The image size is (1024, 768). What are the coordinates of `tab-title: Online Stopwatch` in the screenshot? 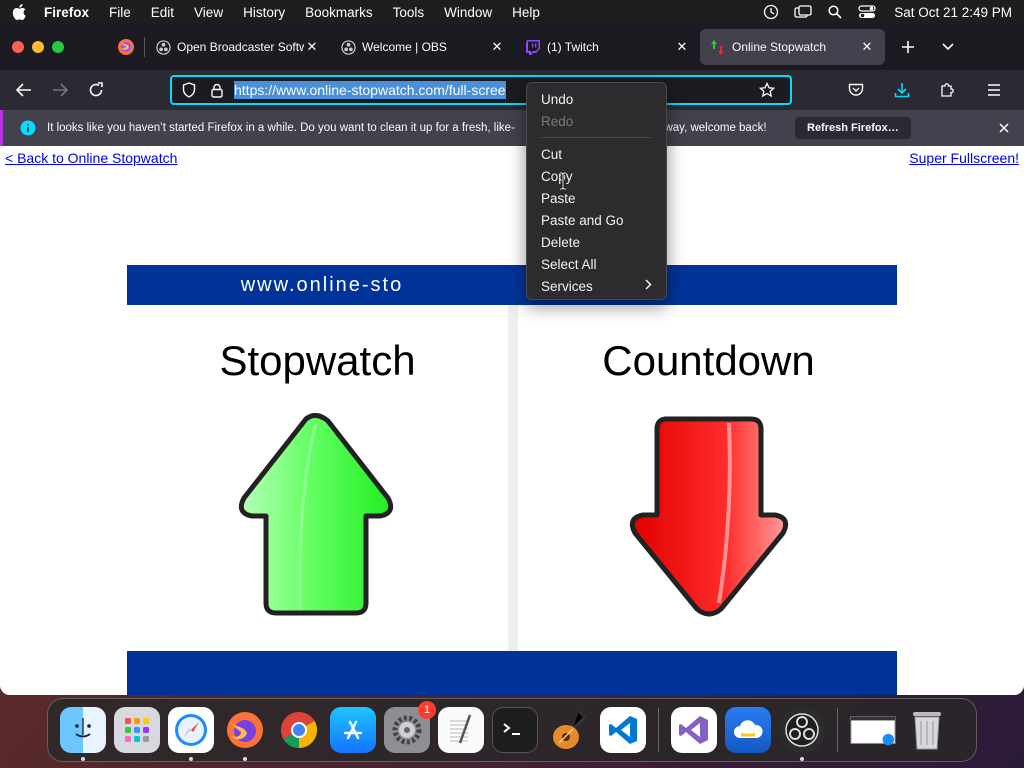 It's located at (779, 47).